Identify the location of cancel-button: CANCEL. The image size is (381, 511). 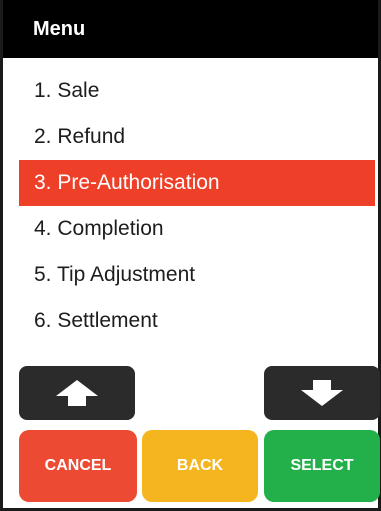
(78, 466).